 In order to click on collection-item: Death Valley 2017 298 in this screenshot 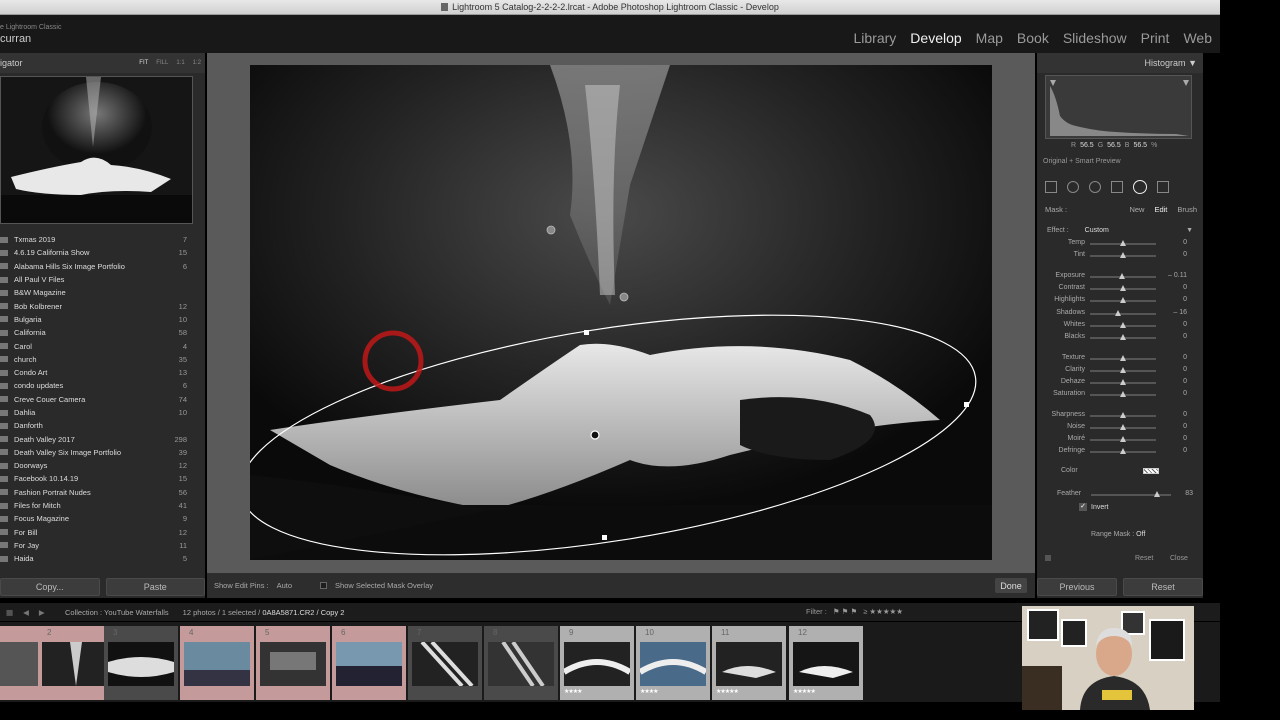, I will do `click(102, 438)`.